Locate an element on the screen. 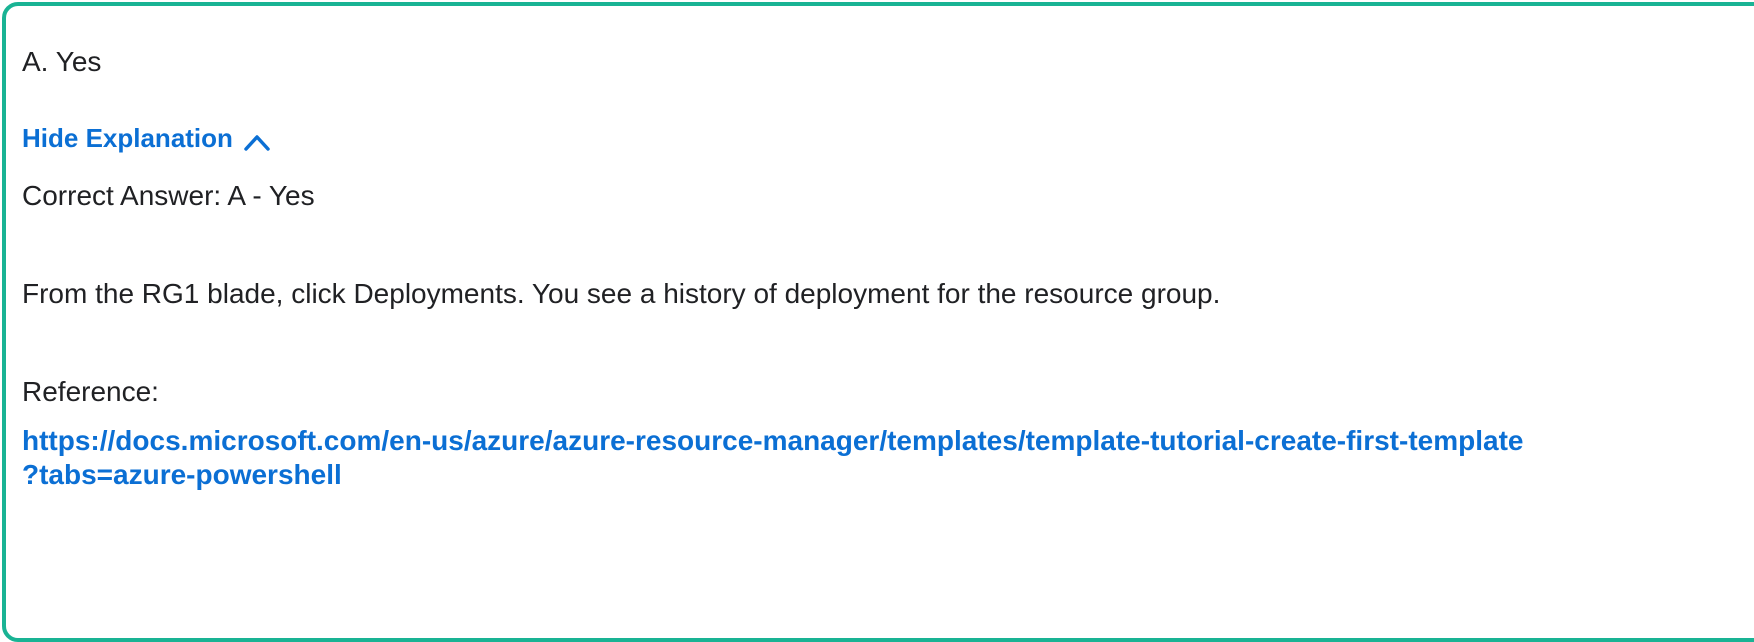 Image resolution: width=1754 pixels, height=642 pixels. selected-option: A. Yes is located at coordinates (62, 61).